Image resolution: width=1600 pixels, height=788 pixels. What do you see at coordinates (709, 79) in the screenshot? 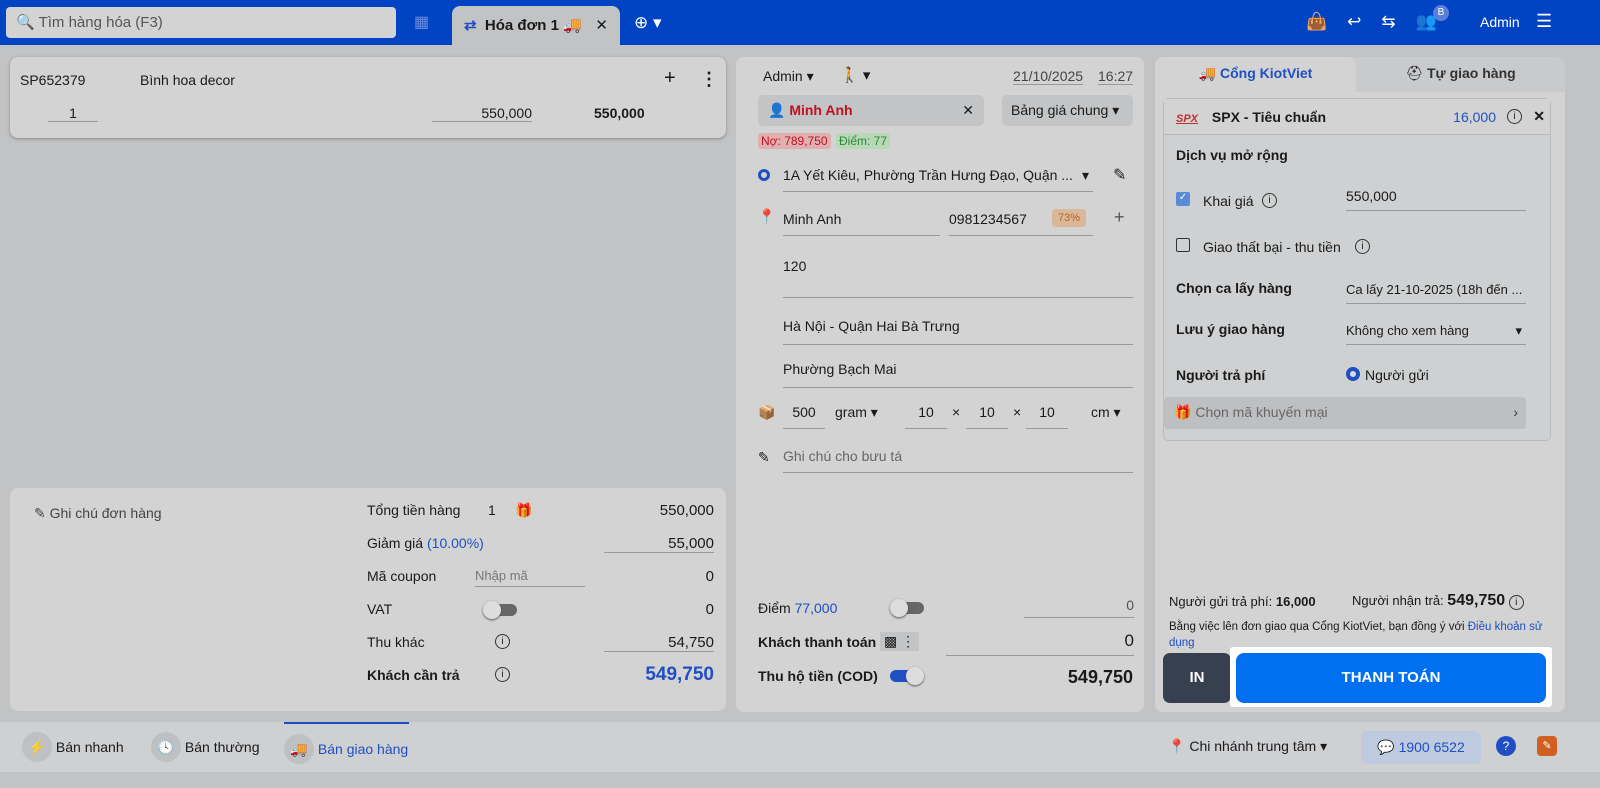
I see `more-icon: ⋮` at bounding box center [709, 79].